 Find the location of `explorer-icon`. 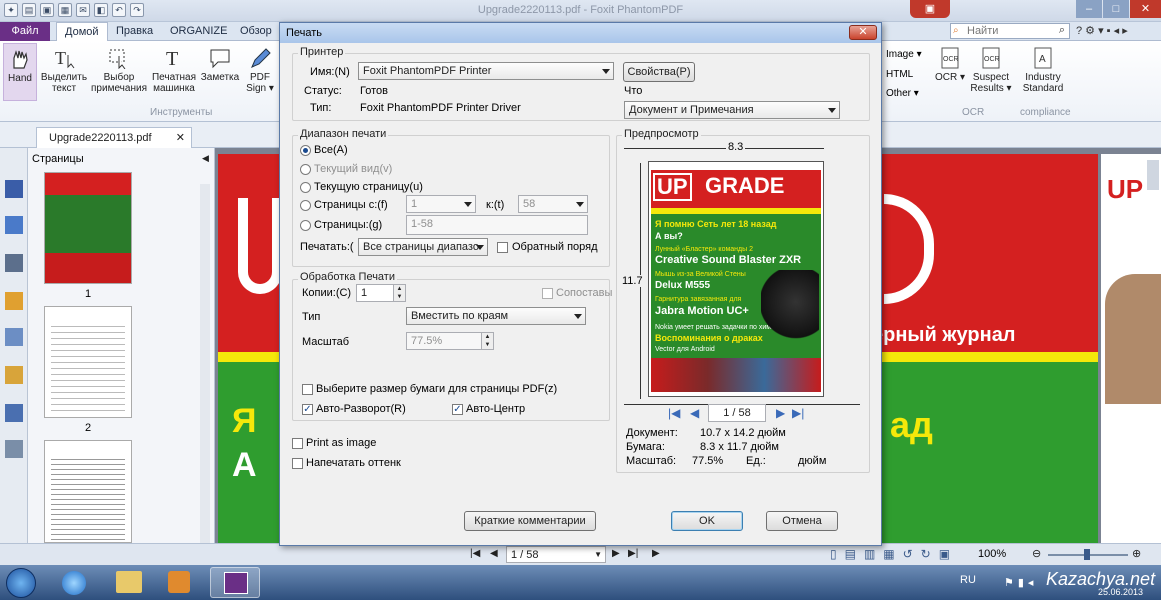

explorer-icon is located at coordinates (129, 582).